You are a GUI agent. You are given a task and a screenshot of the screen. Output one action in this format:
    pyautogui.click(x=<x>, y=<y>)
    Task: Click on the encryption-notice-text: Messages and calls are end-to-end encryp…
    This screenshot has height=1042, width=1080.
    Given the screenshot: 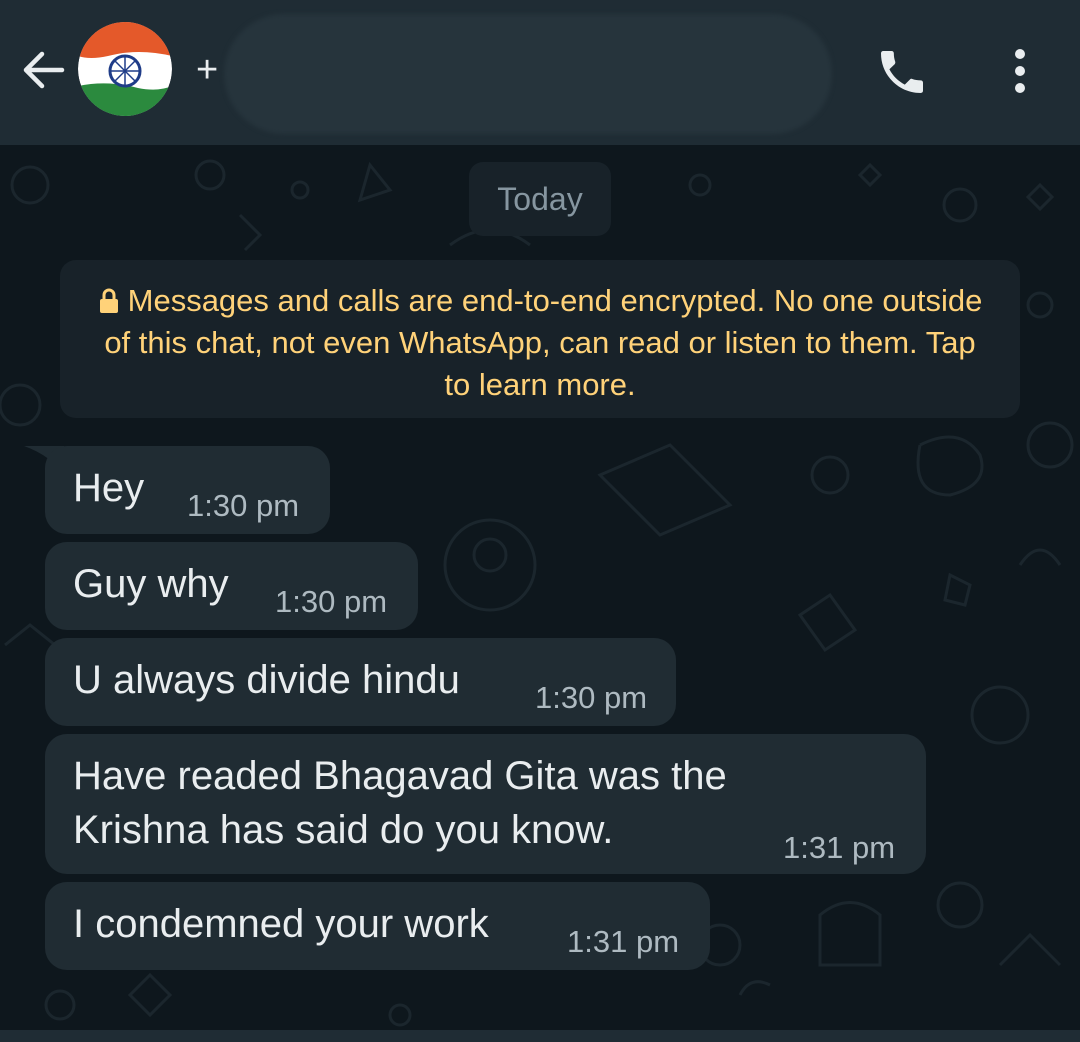 What is the action you would take?
    pyautogui.click(x=543, y=342)
    